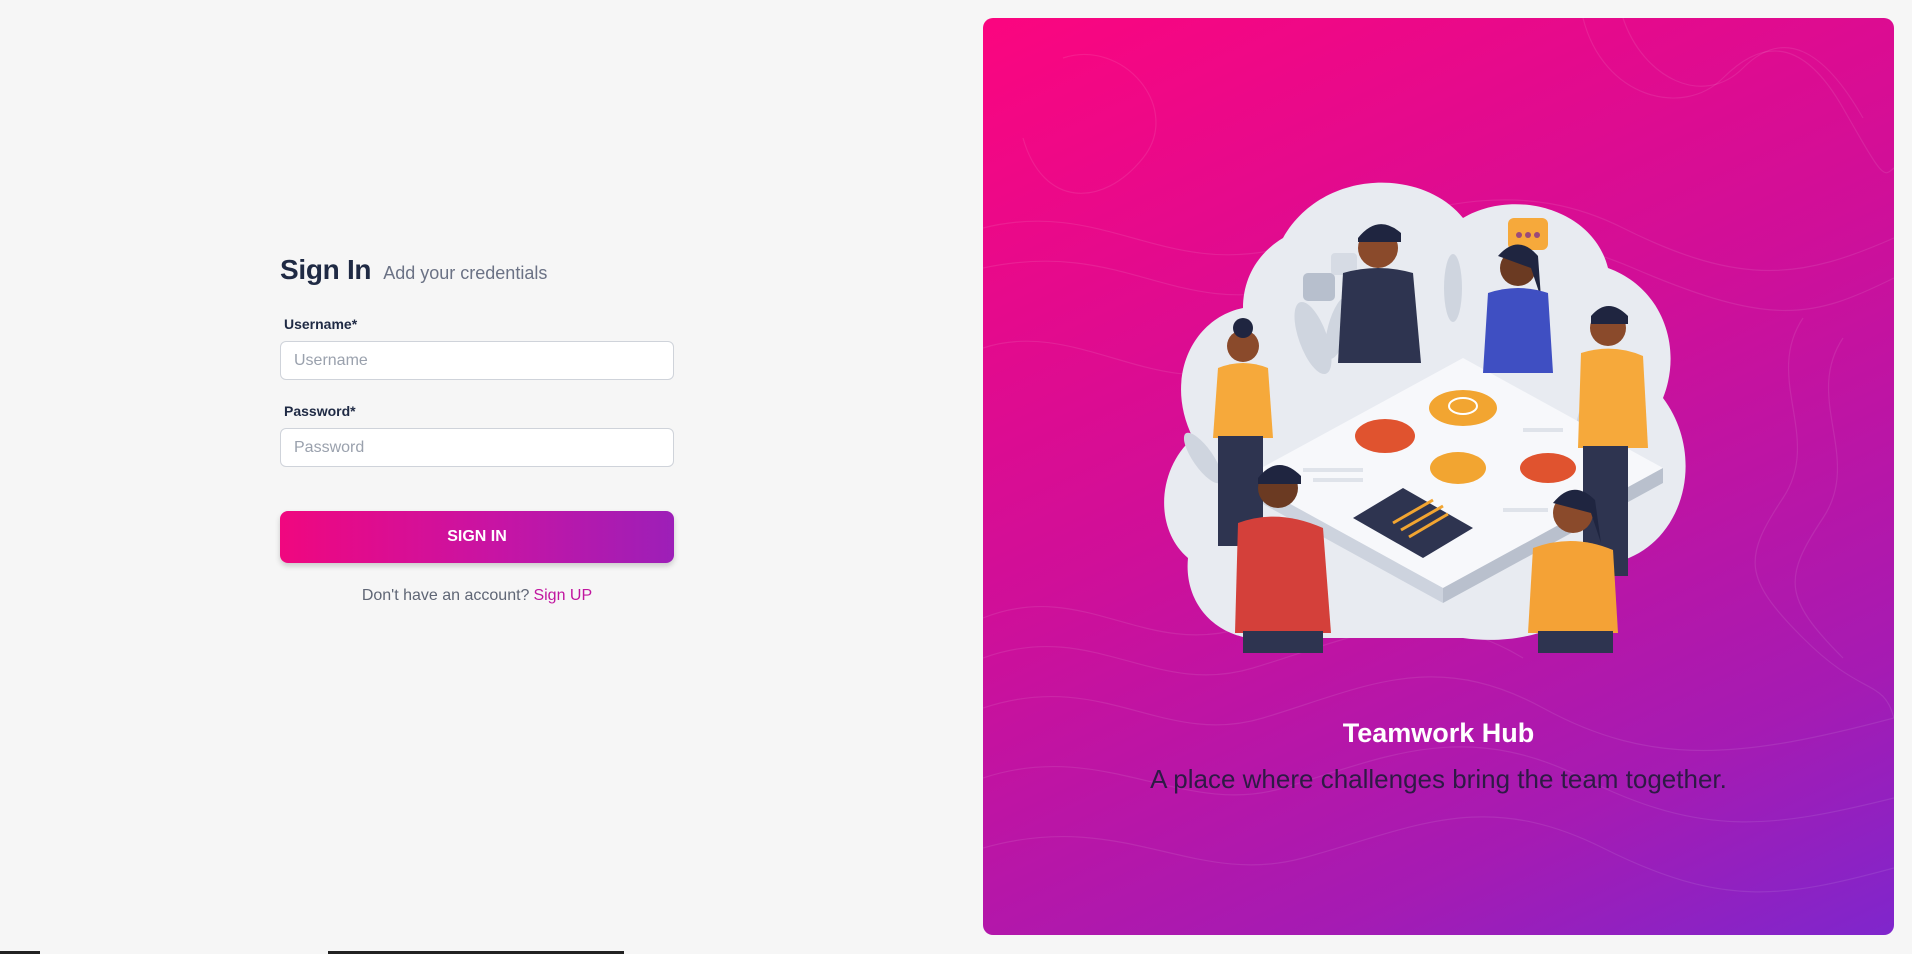 The image size is (1912, 954). Describe the element at coordinates (1425, 417) in the screenshot. I see `team-collaboration-illustration` at that location.